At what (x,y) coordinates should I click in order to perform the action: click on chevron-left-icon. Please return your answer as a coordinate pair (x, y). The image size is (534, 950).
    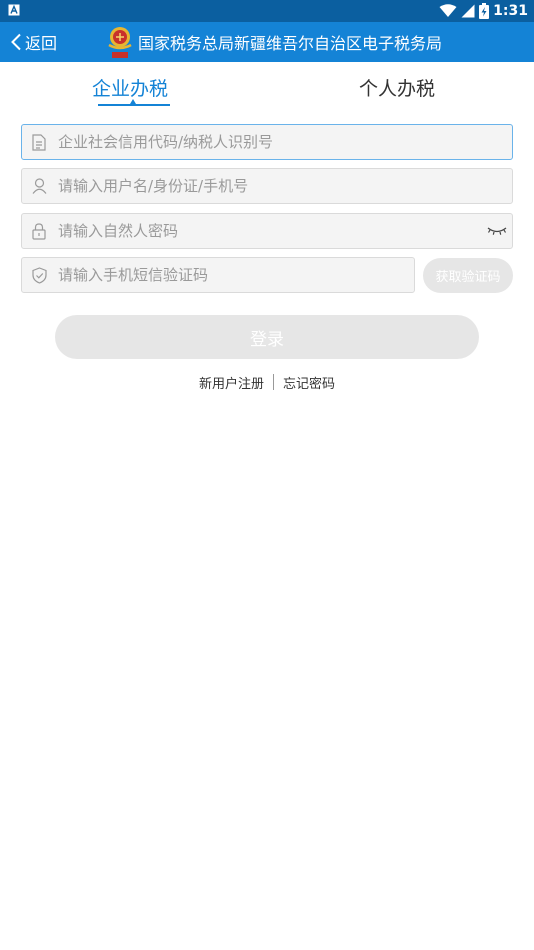
    Looking at the image, I should click on (16, 42).